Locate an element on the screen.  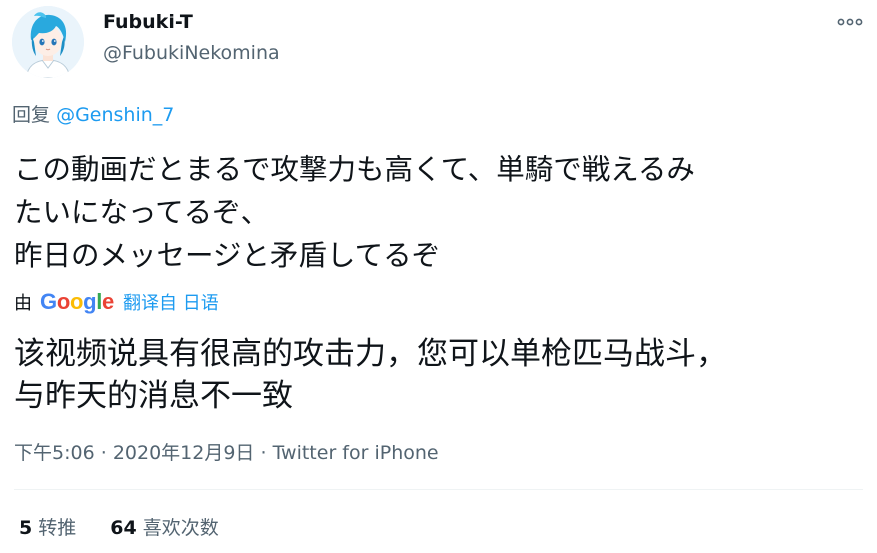
like-count: 64 is located at coordinates (123, 528).